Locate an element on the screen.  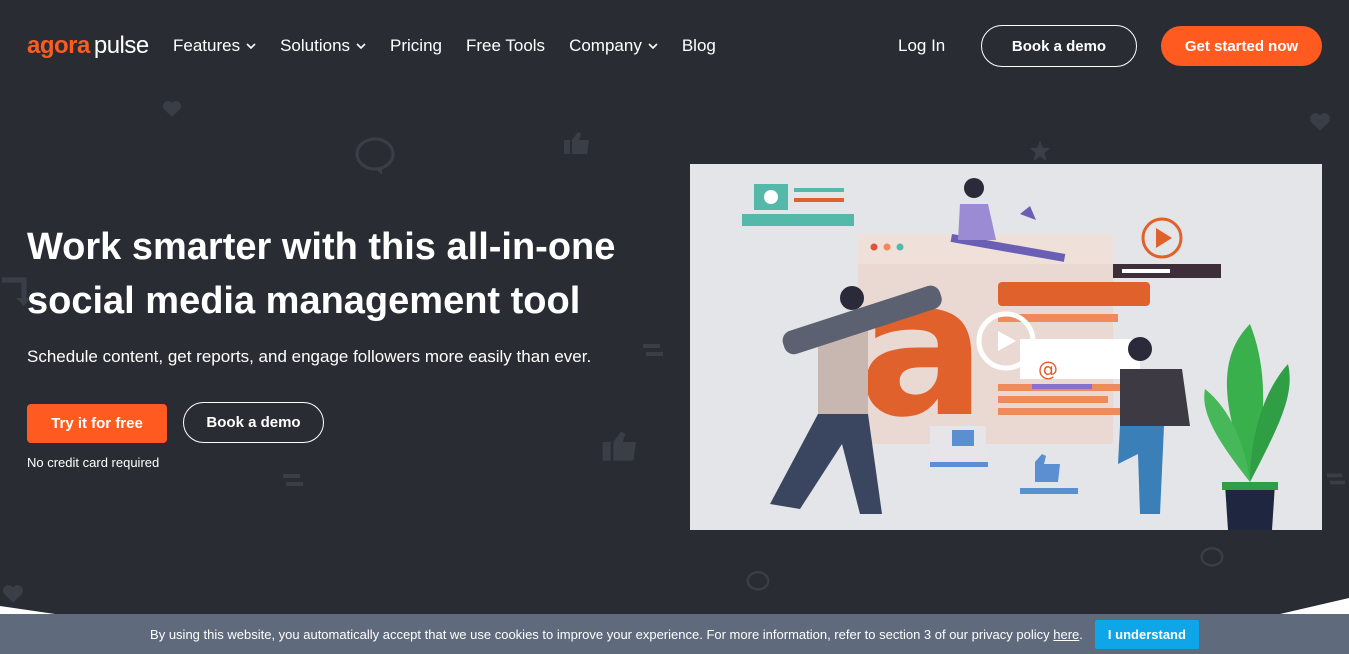
agorapulse-logo: agora pulse is located at coordinates (88, 46).